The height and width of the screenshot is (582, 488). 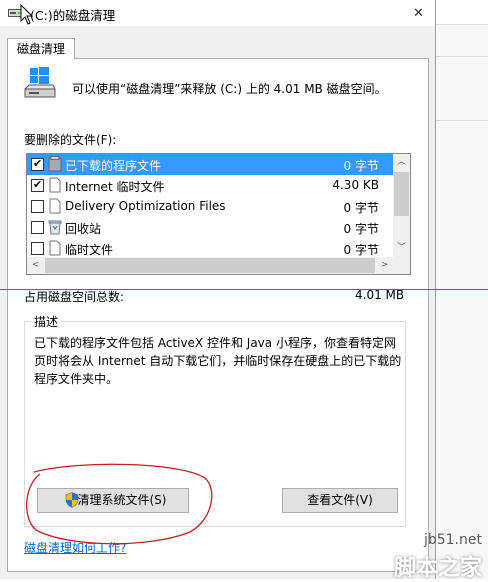 What do you see at coordinates (452, 540) in the screenshot?
I see `watermark-site: jb51.net` at bounding box center [452, 540].